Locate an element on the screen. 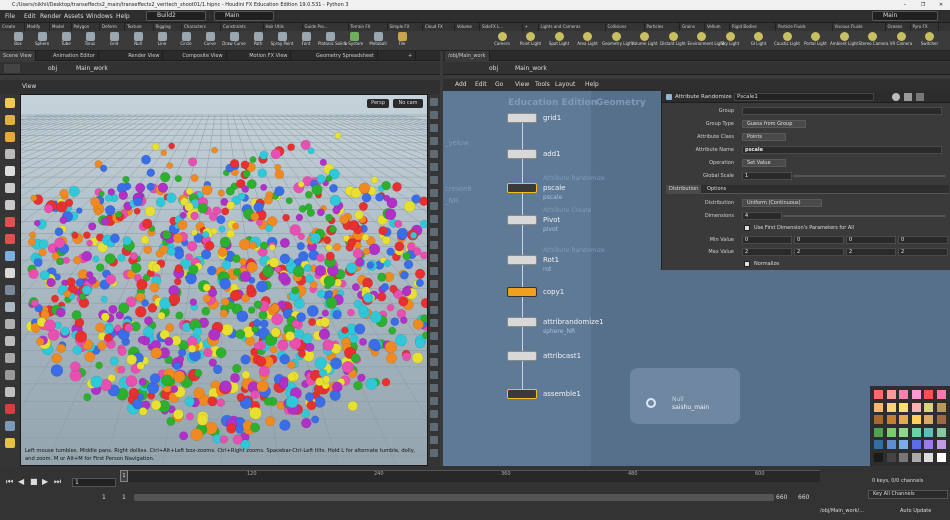 The width and height of the screenshot is (950, 520). light-tool: Caustic Light is located at coordinates (787, 41).